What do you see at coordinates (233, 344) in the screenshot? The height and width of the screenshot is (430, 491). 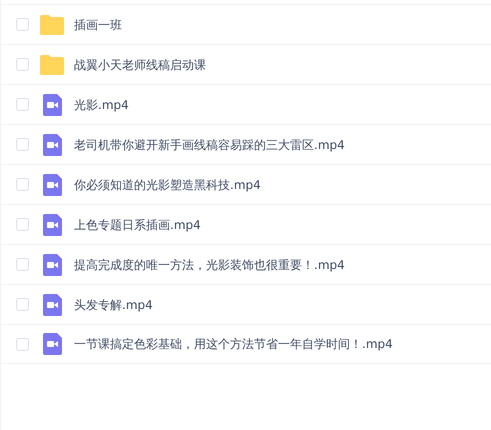 I see `file-name: 一节课搞定色彩基础，用这个方法节省一年自学时间！.mp4` at bounding box center [233, 344].